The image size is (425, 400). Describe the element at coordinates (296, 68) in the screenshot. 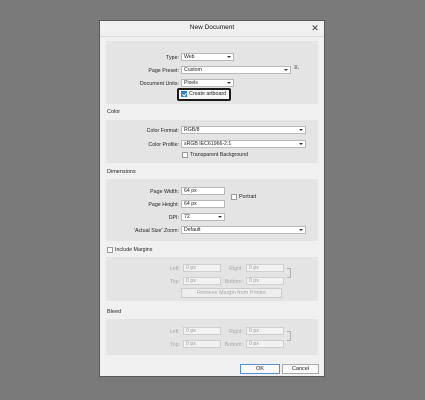

I see `more-options-icon: ≡.` at that location.